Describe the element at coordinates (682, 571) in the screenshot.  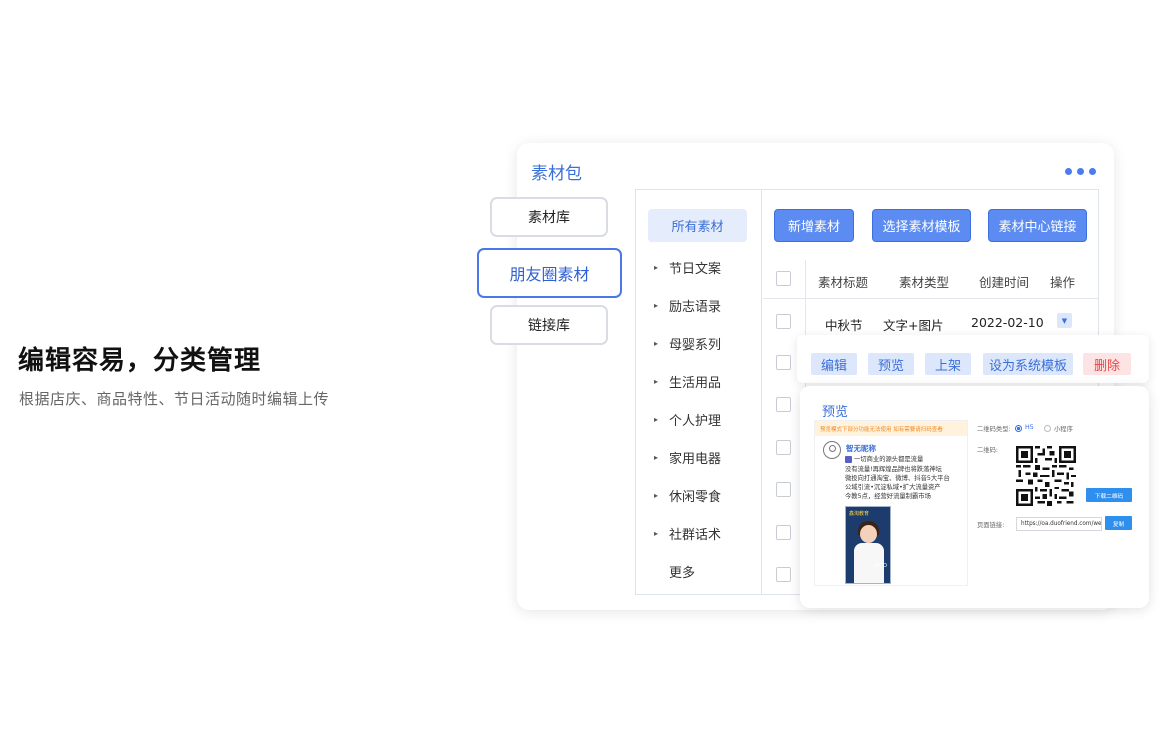
I see `category-more: 更多` at that location.